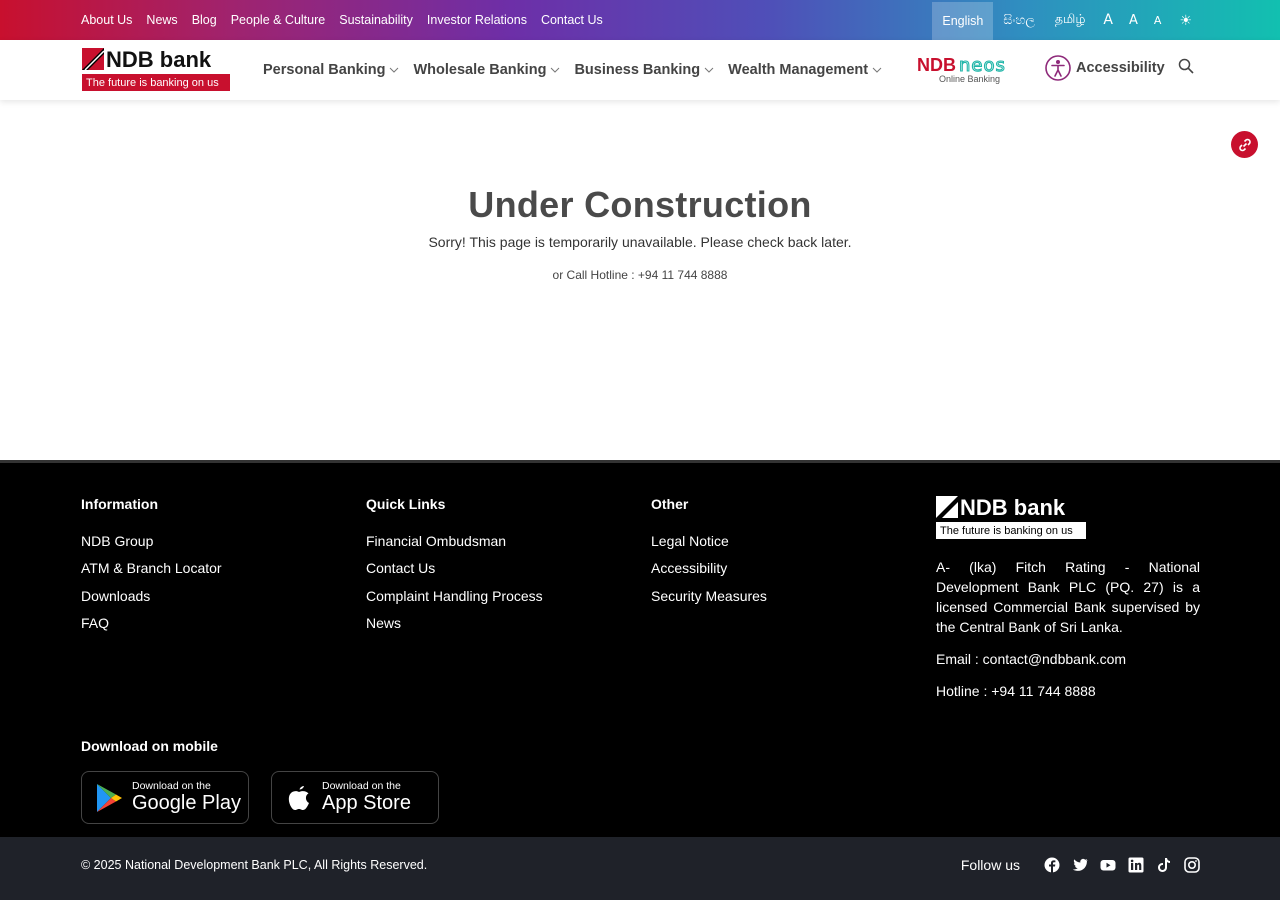 This screenshot has width=1280, height=900. Describe the element at coordinates (709, 541) in the screenshot. I see `footer-link-legal-notice: Legal Notice` at that location.